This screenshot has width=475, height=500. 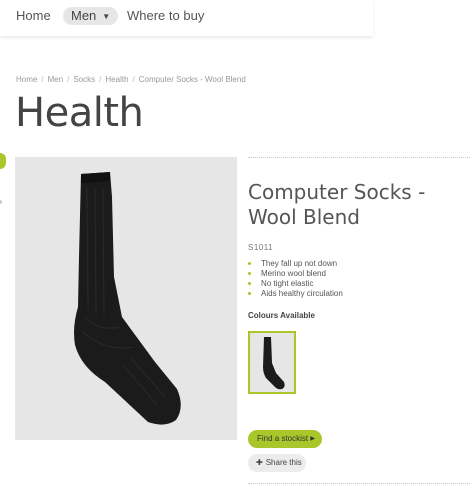 What do you see at coordinates (165, 16) in the screenshot?
I see `nav-where-to-buy: Where to buy` at bounding box center [165, 16].